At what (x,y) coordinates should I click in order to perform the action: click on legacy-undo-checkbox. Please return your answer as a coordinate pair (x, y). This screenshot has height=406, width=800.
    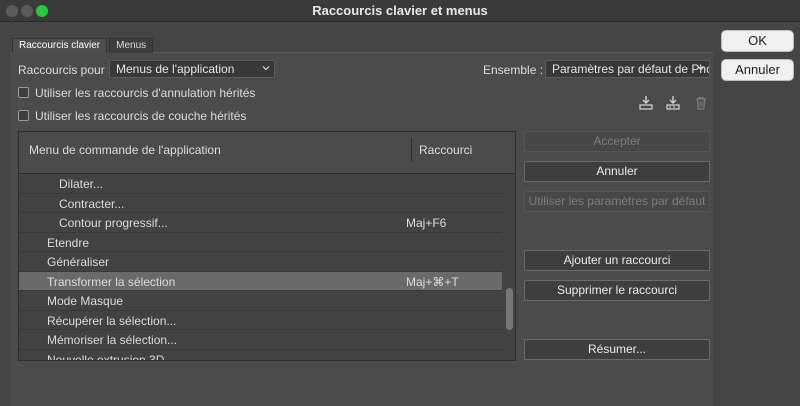
    Looking at the image, I should click on (23, 92).